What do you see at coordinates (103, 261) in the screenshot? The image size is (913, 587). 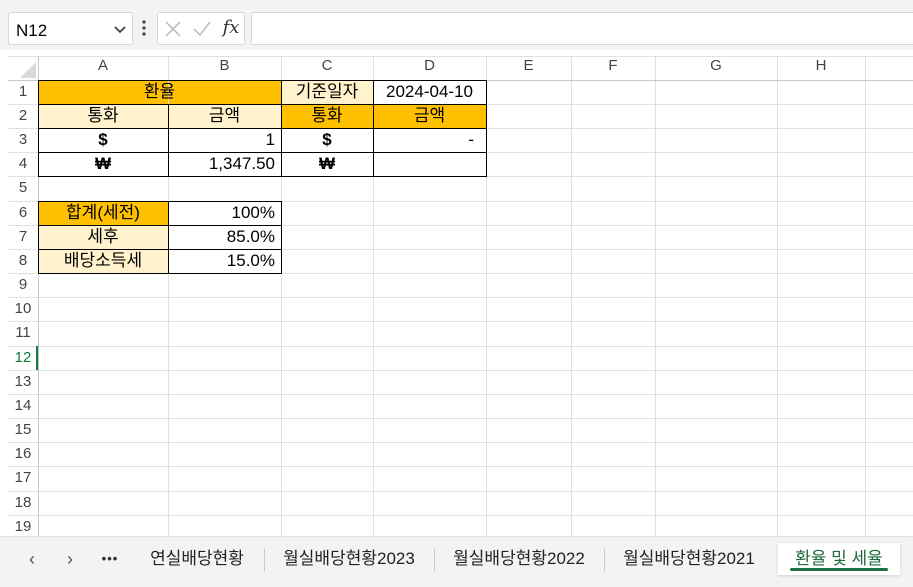 I see `cell-a8-dividend-tax-label: 배당소득세` at bounding box center [103, 261].